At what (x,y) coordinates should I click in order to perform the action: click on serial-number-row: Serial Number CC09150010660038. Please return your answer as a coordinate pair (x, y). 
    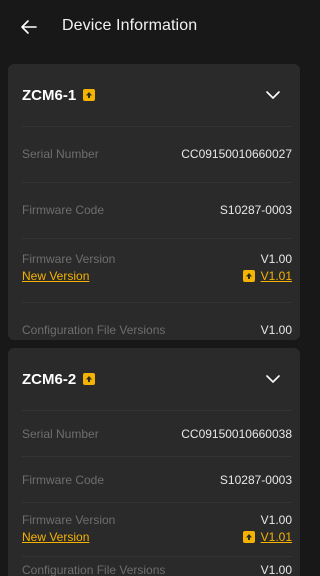
    Looking at the image, I should click on (157, 433).